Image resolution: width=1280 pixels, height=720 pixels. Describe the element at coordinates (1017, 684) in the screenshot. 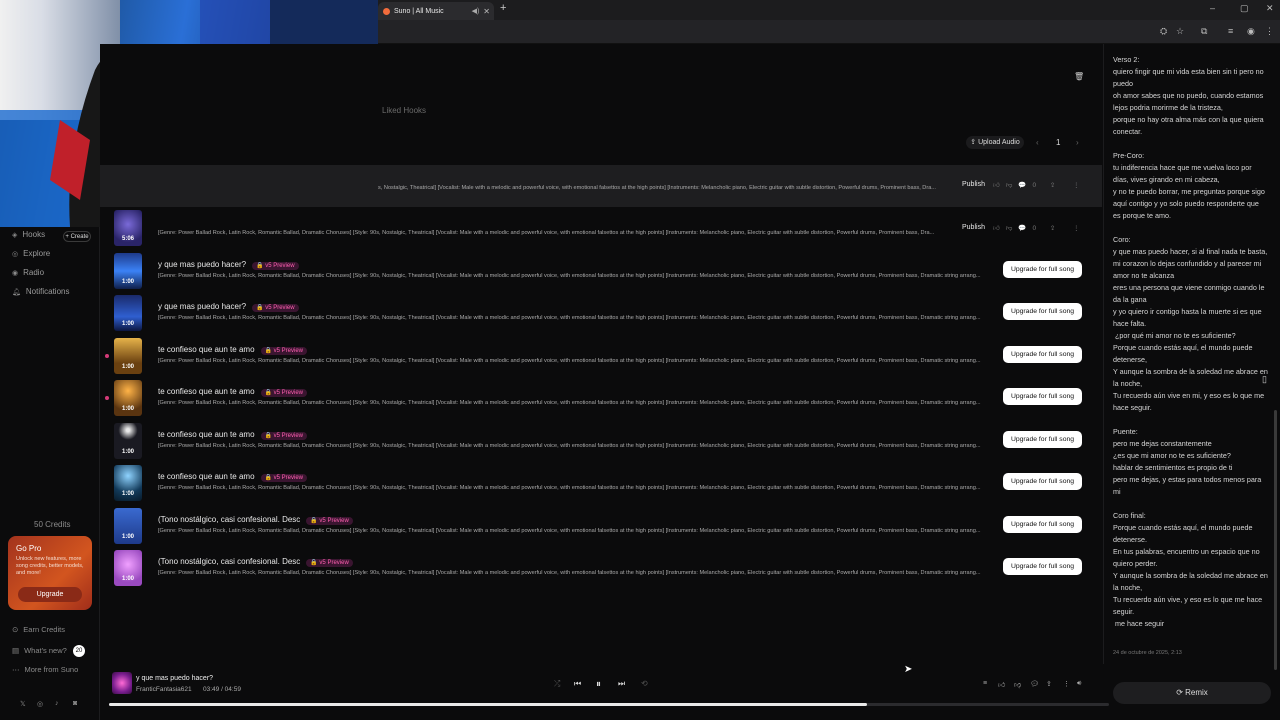

I see `dislike-icon: 👎︎` at that location.